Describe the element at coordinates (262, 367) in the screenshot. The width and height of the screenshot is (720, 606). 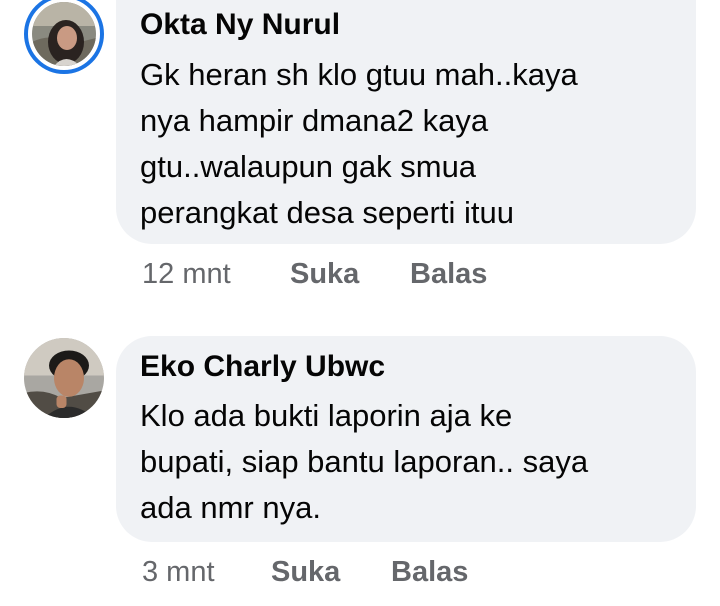
I see `comment-author-name: Eko Charly Ubwc` at that location.